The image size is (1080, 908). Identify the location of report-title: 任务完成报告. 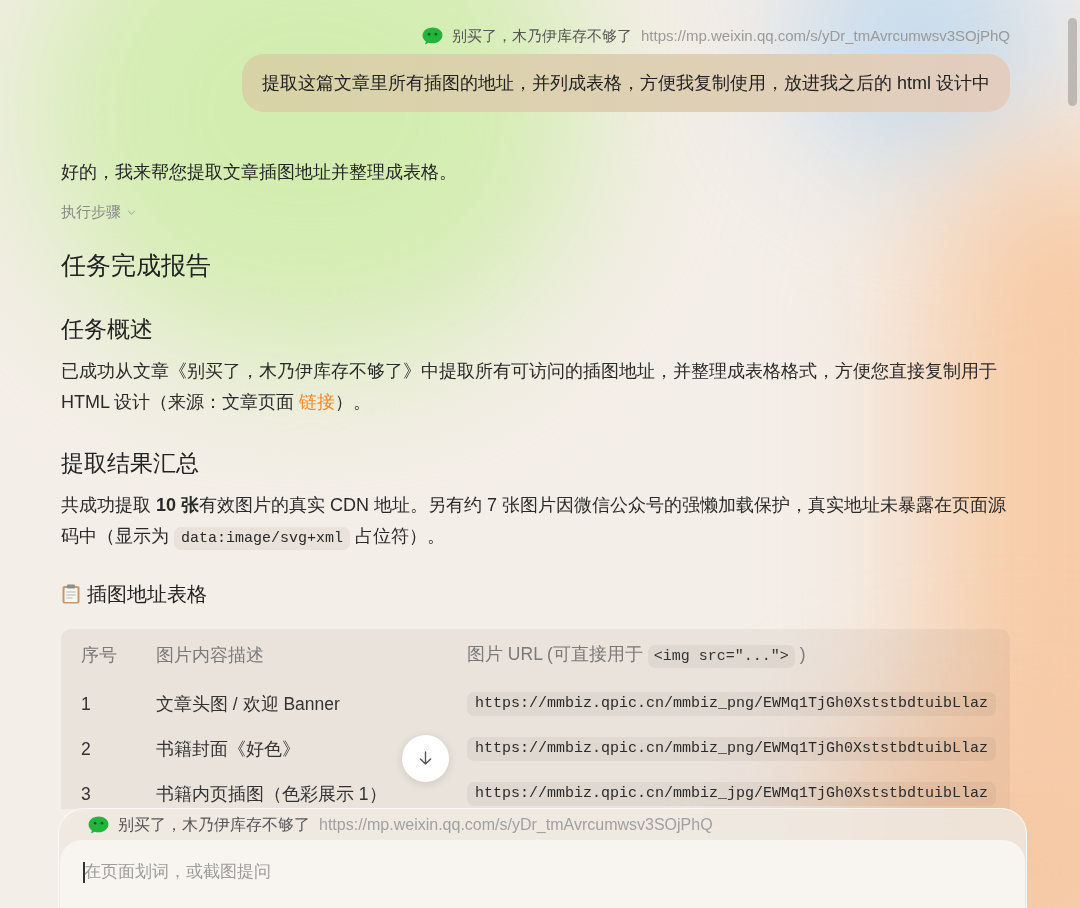
(136, 265).